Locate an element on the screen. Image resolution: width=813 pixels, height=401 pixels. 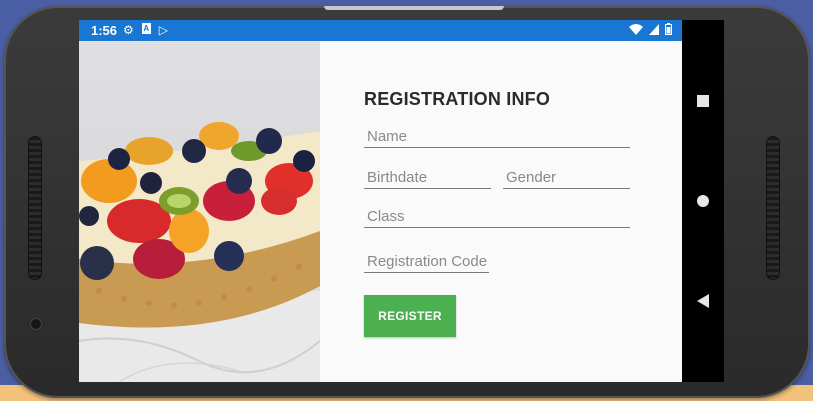
name-input is located at coordinates (497, 136).